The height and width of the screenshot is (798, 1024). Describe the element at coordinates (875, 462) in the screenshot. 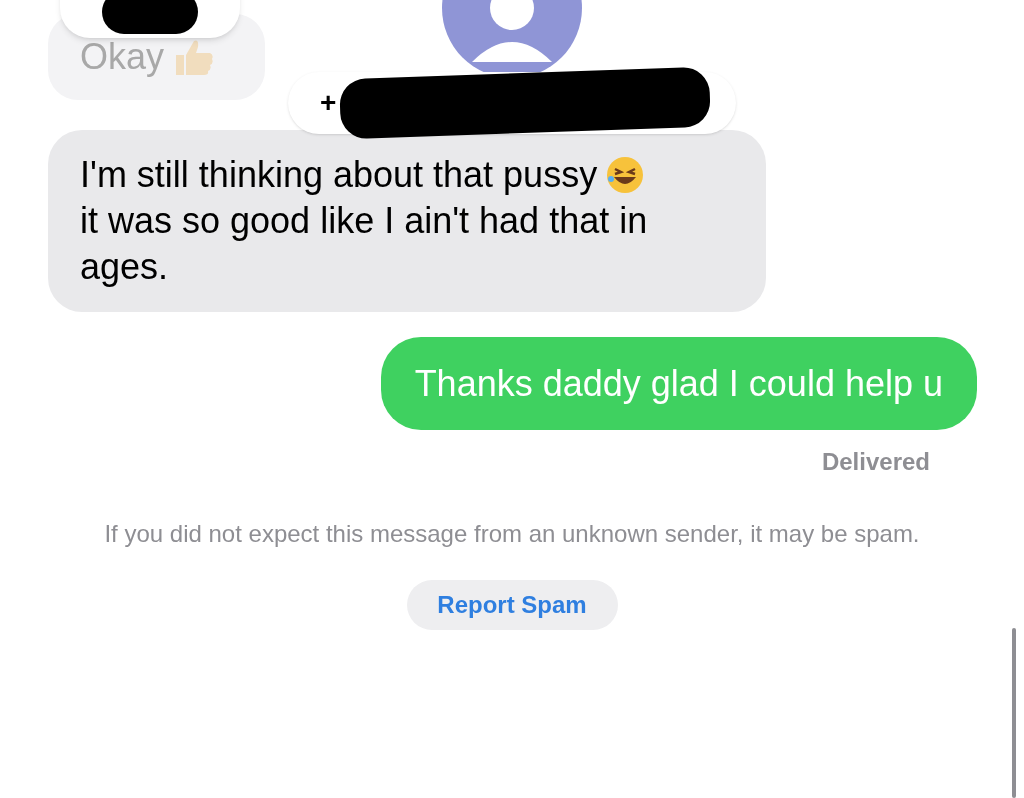

I see `delivery-status: Delivered` at that location.